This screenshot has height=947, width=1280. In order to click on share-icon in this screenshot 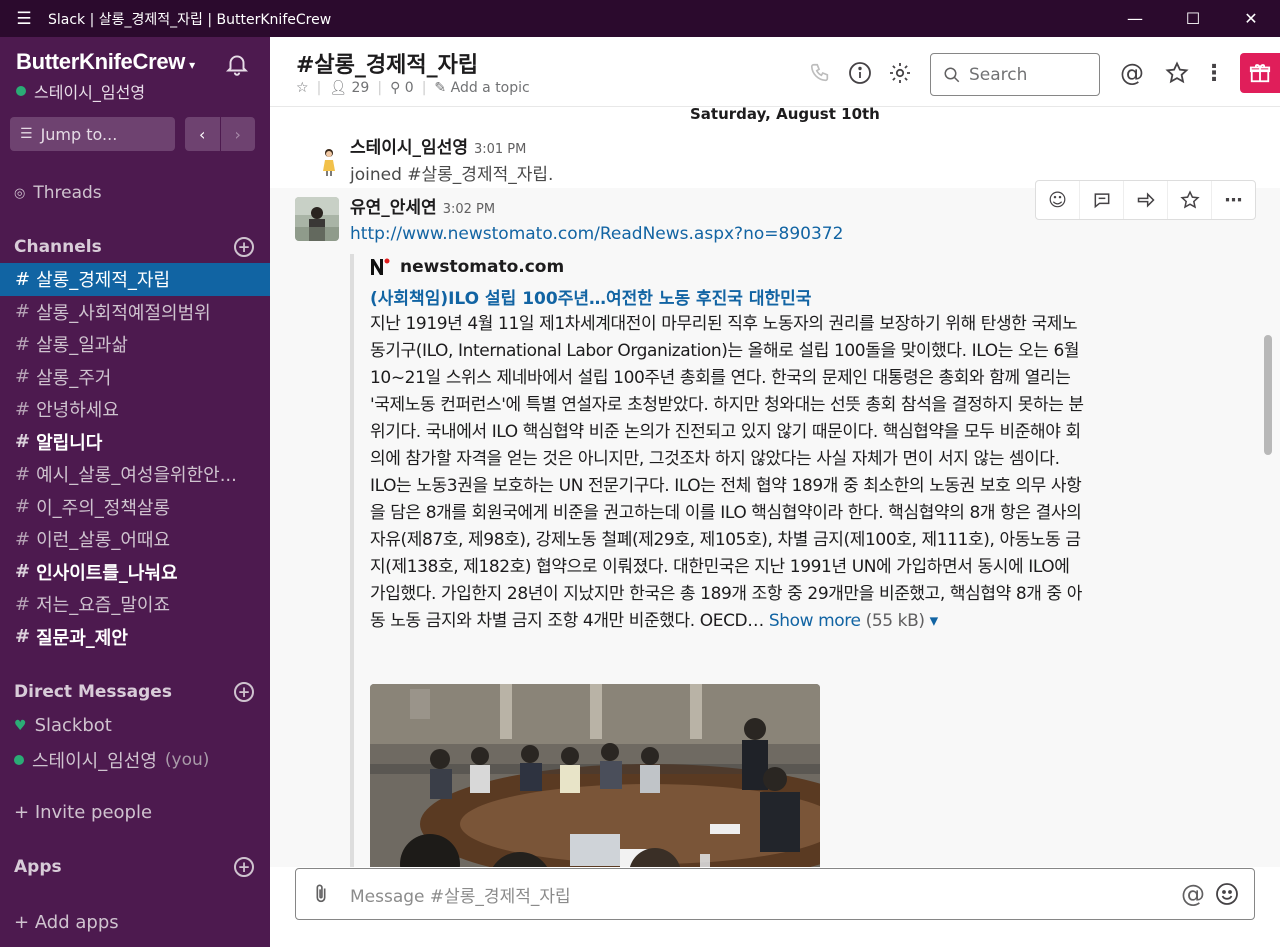, I will do `click(1146, 200)`.